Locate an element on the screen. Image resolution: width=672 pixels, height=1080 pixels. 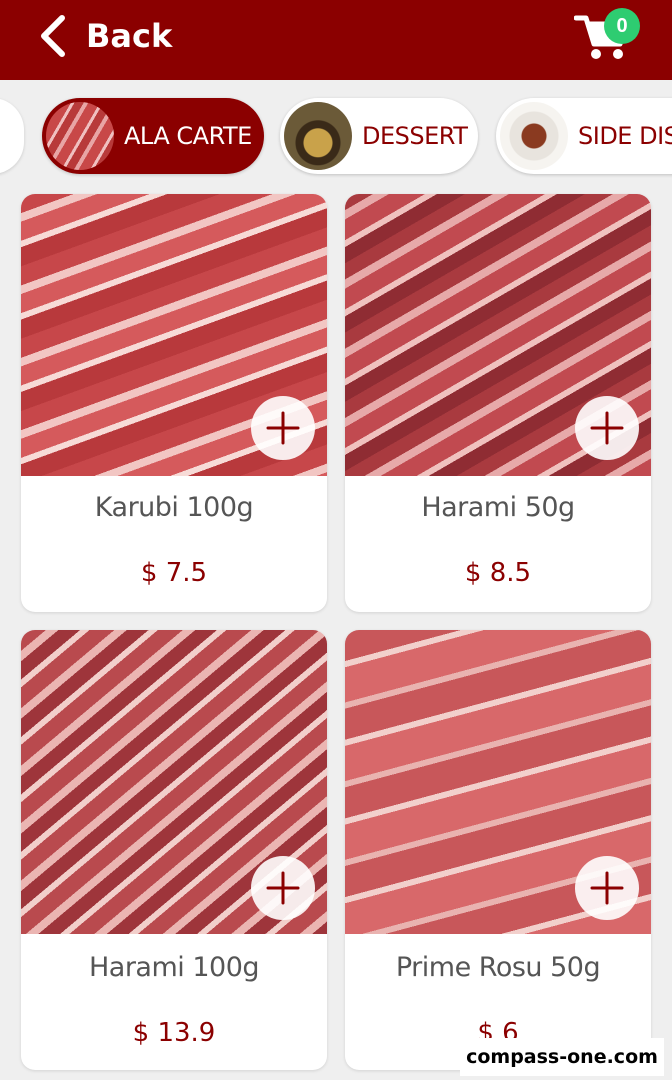
category-pill-partial is located at coordinates (12, 136).